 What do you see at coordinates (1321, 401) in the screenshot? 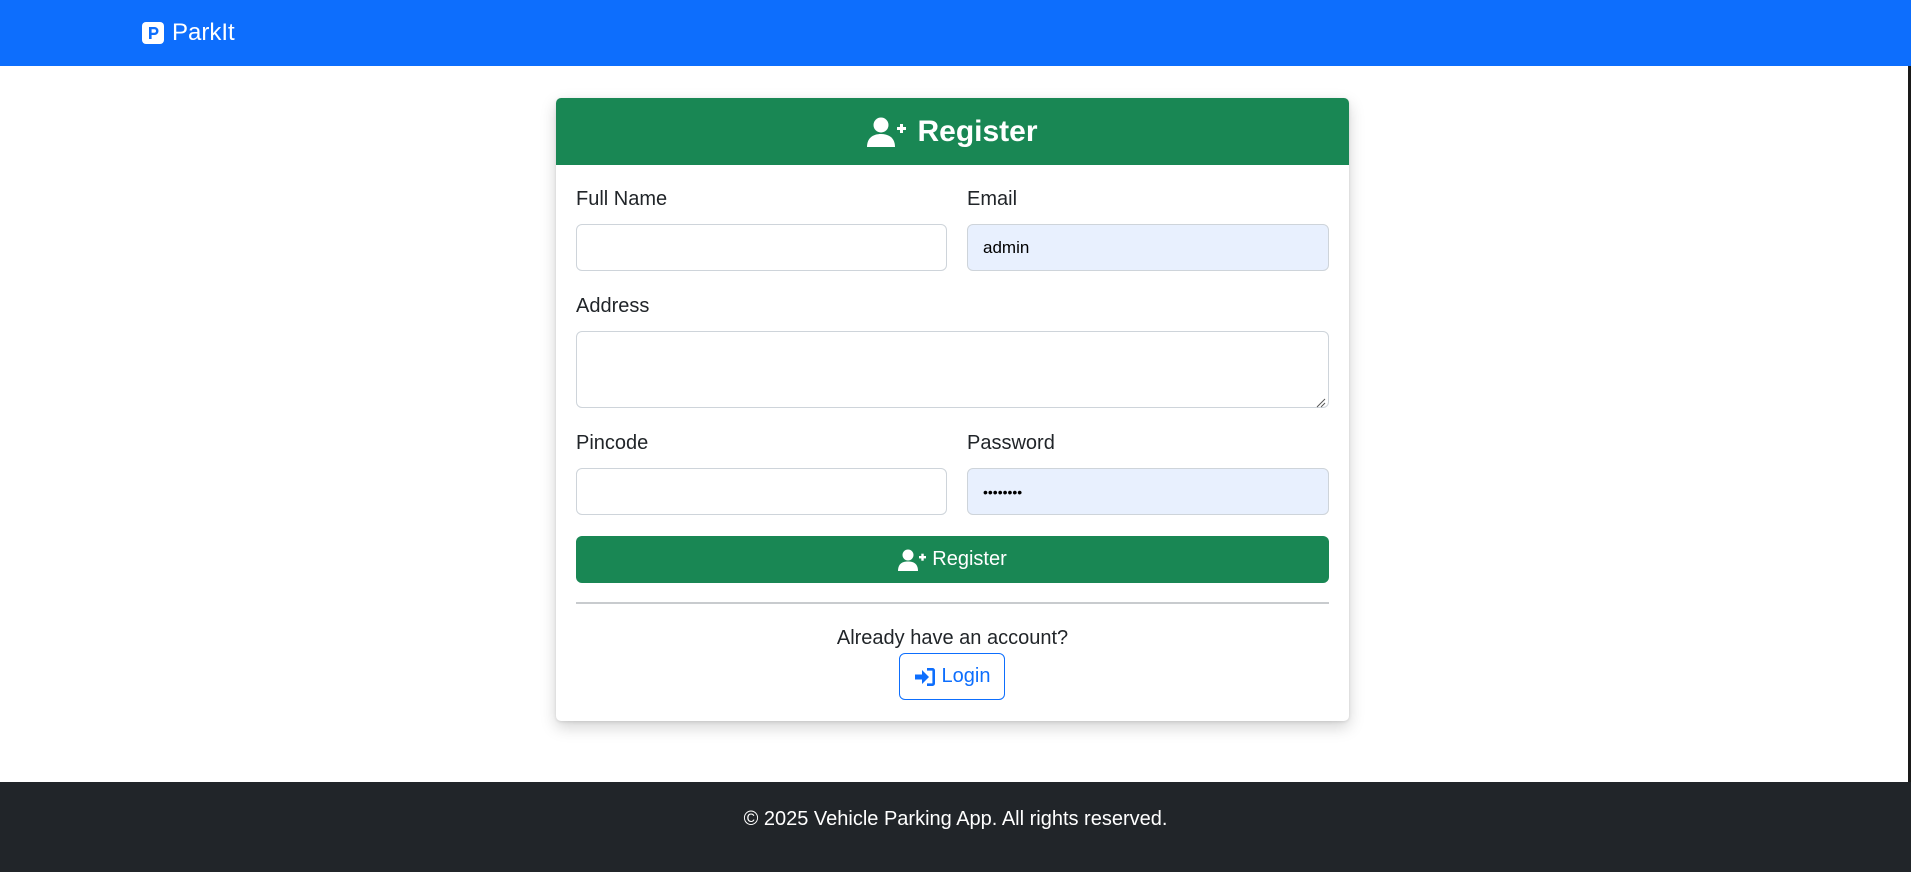
I see `resize-handle-icon` at bounding box center [1321, 401].